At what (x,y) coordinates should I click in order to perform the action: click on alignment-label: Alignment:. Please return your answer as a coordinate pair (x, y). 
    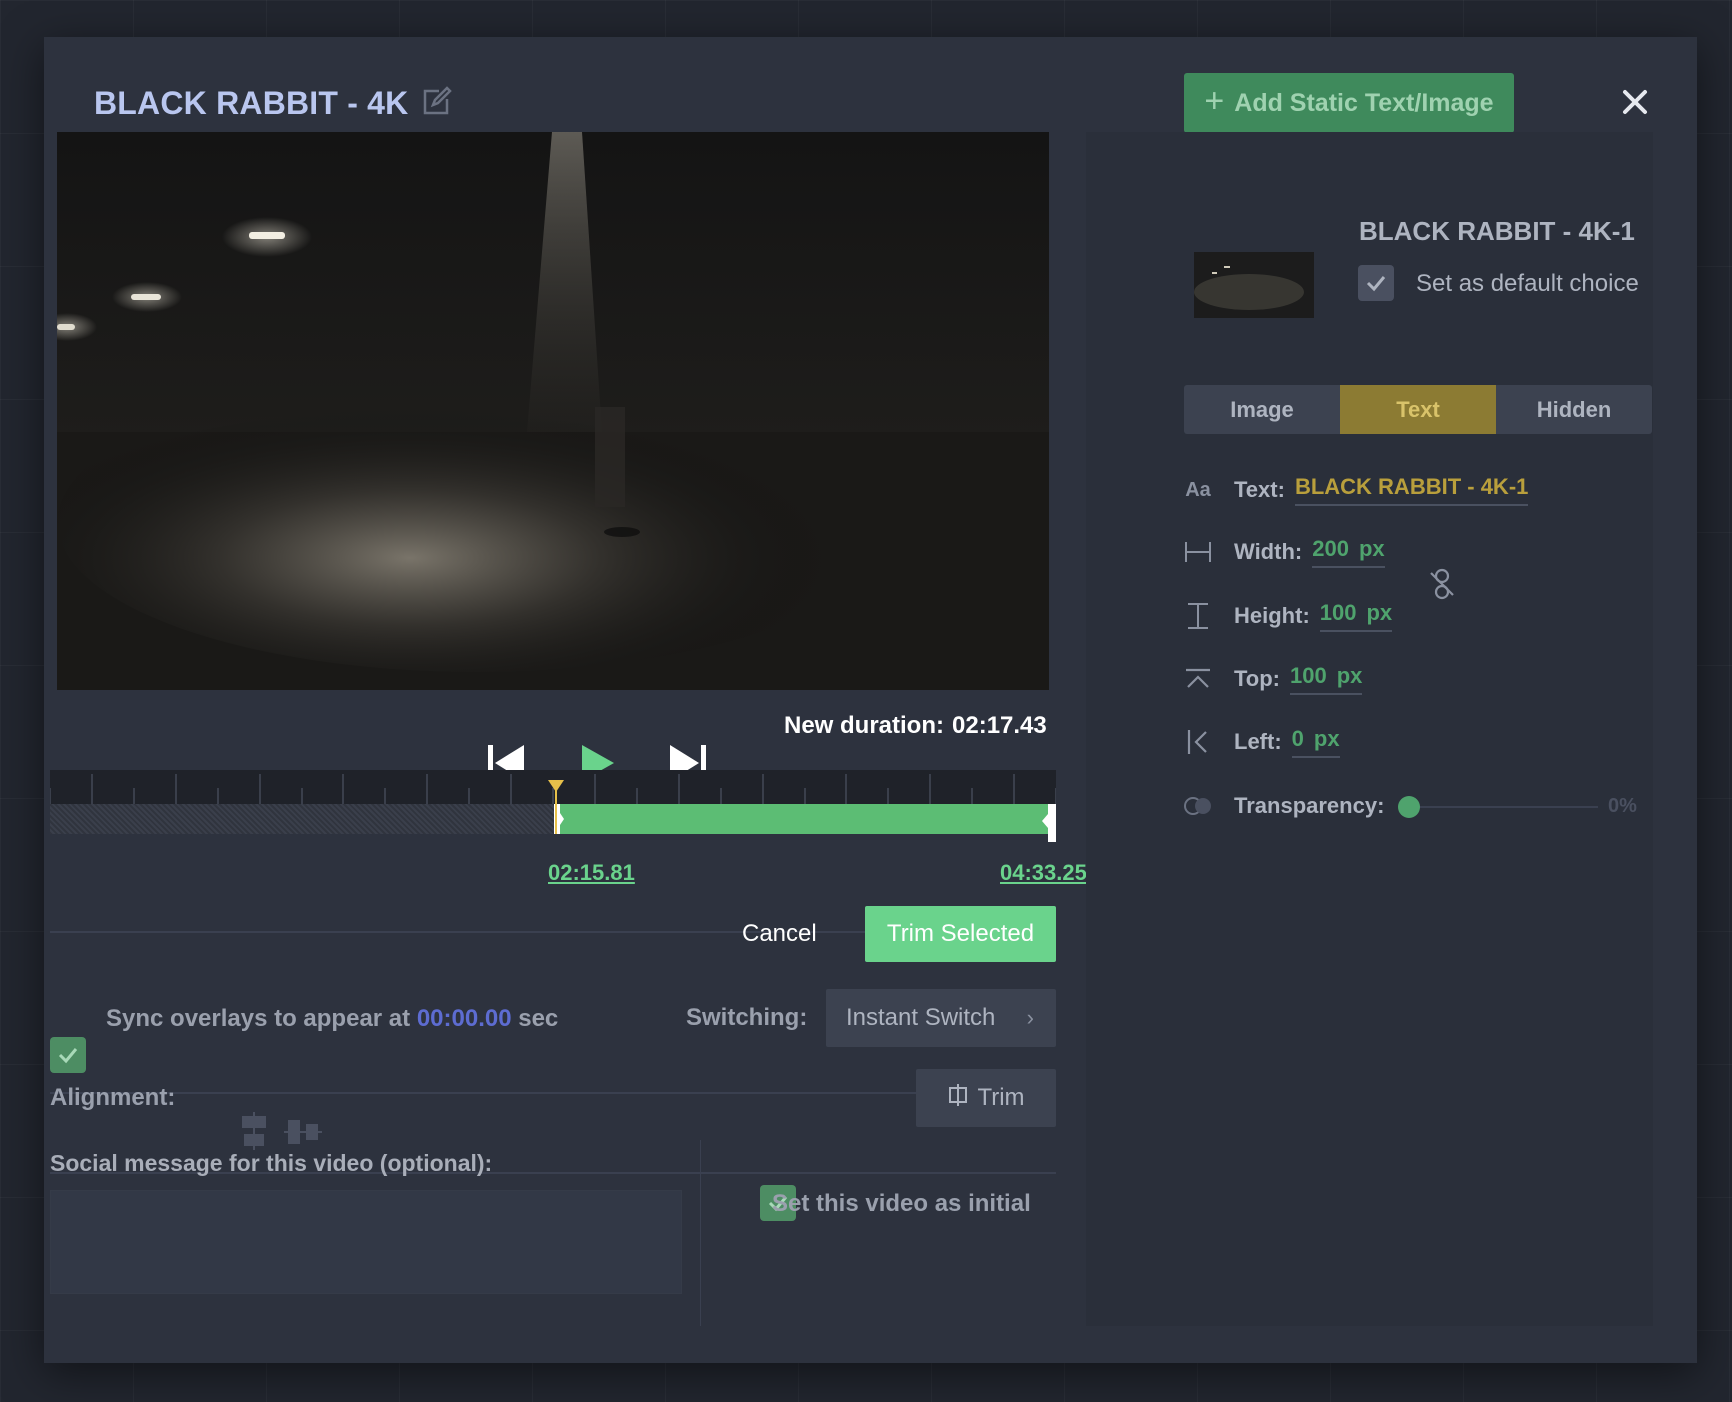
    Looking at the image, I should click on (113, 1097).